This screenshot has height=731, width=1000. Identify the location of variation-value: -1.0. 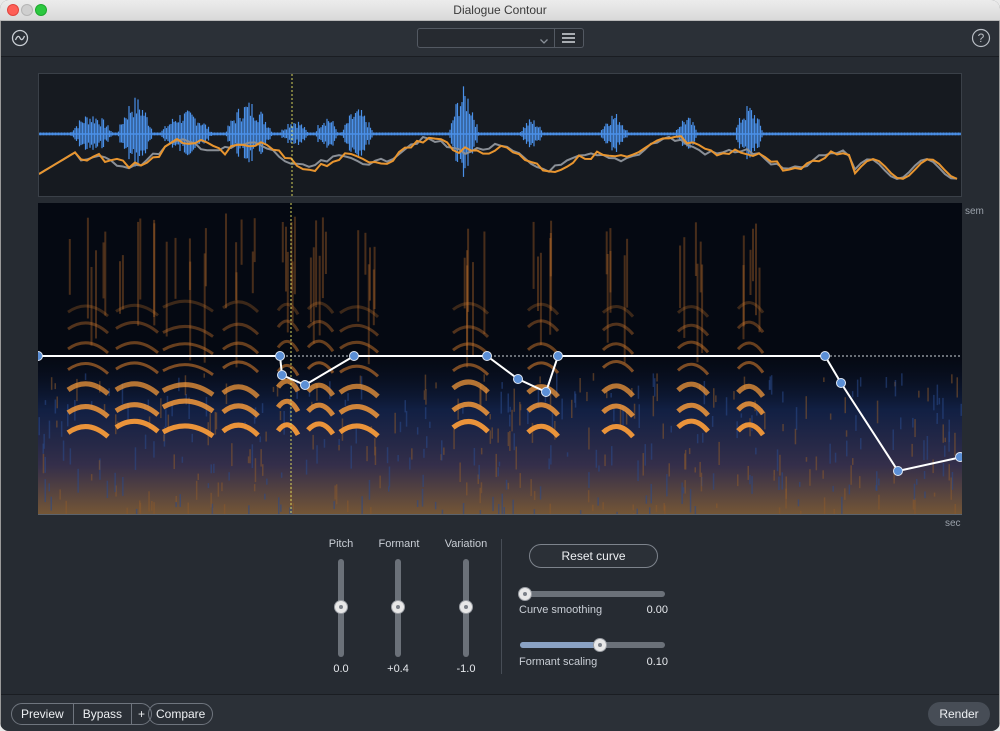
(466, 669).